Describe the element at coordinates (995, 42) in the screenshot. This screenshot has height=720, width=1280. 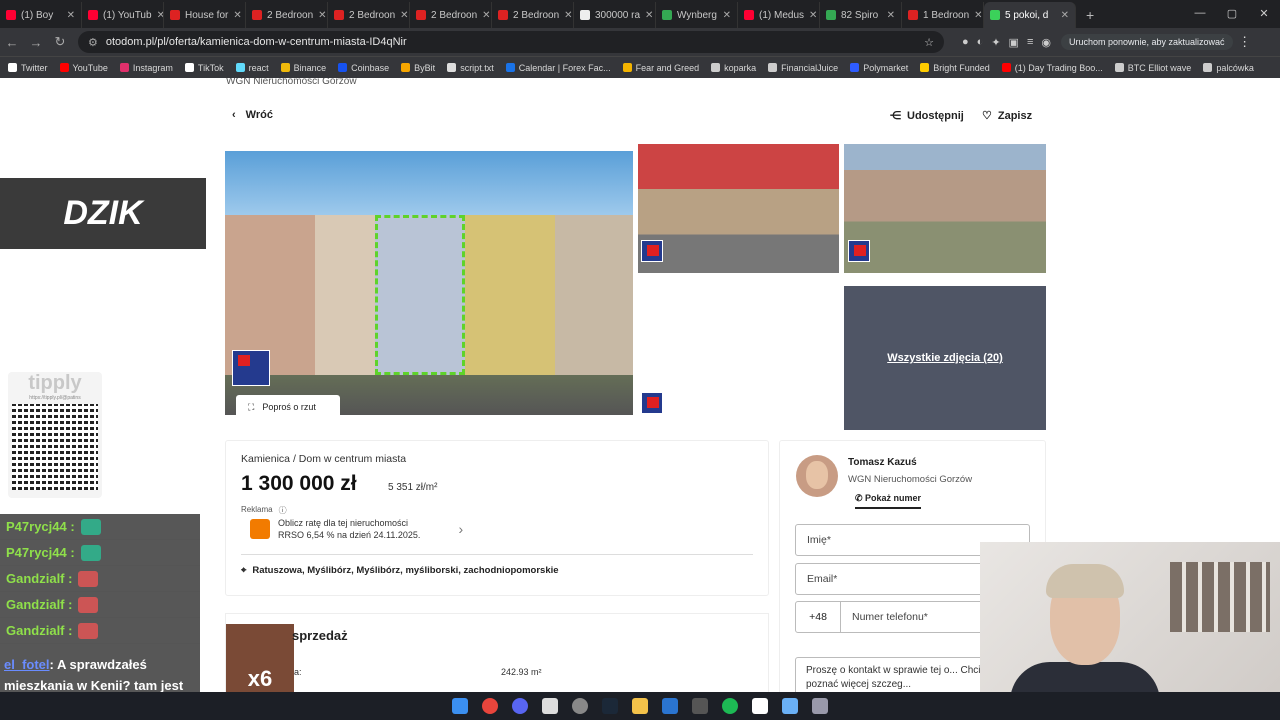
I see `extension-icon: ✦` at that location.